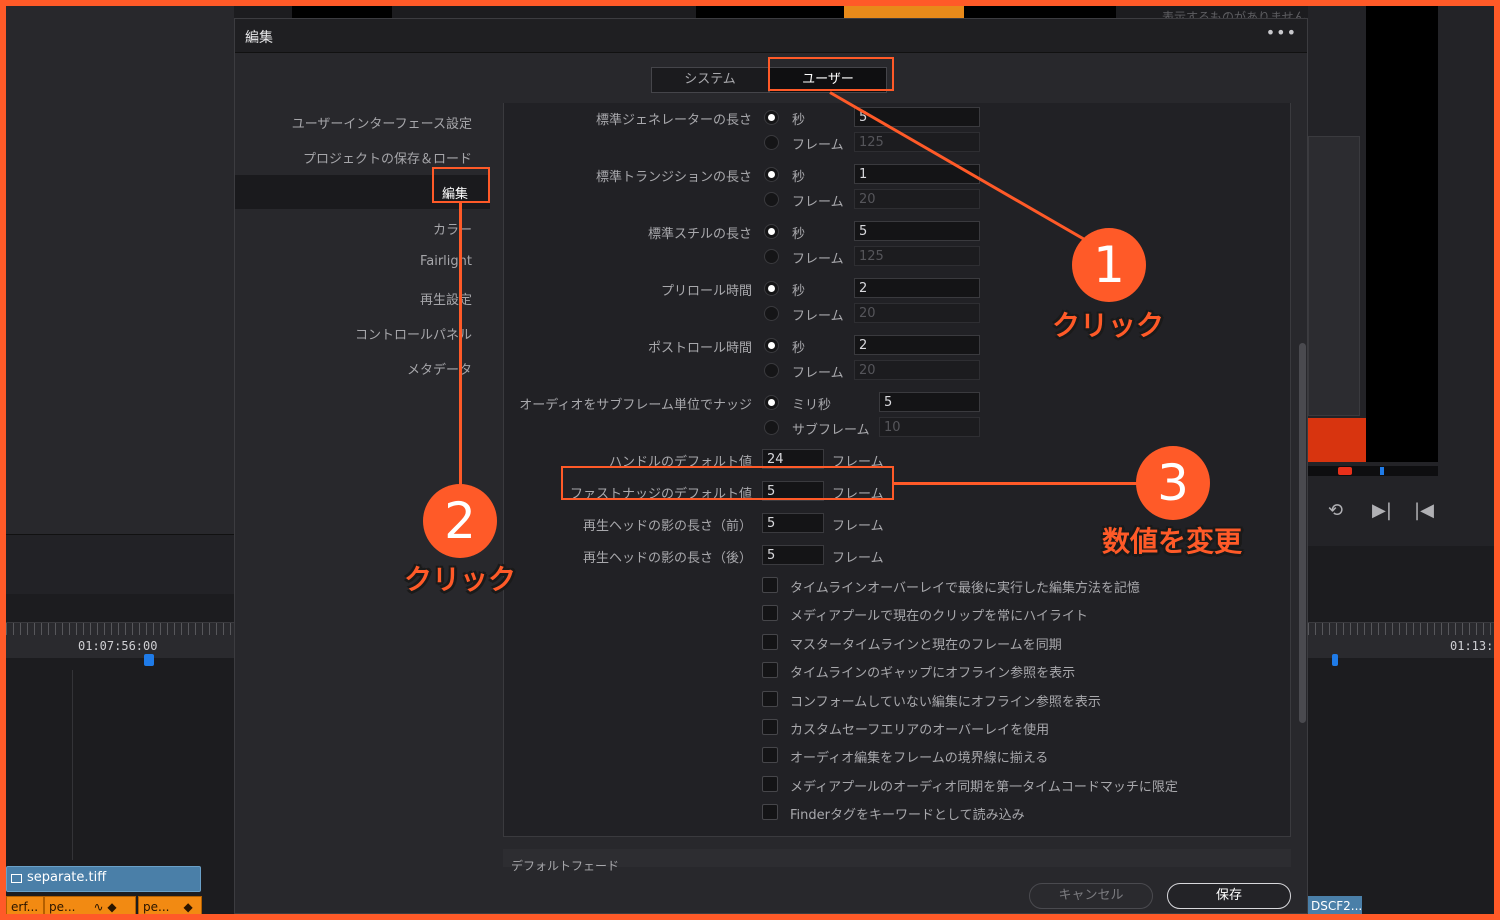 This screenshot has height=920, width=1500. I want to click on loop-icon: ⟲, so click(1335, 510).